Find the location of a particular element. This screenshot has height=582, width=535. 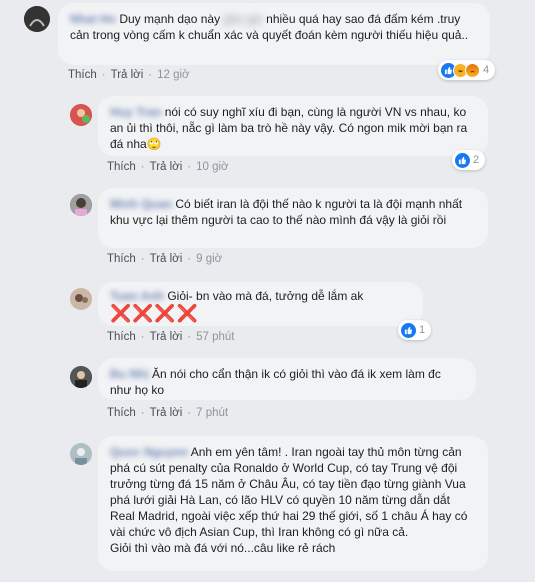

angry-reaction-icon is located at coordinates (472, 70).